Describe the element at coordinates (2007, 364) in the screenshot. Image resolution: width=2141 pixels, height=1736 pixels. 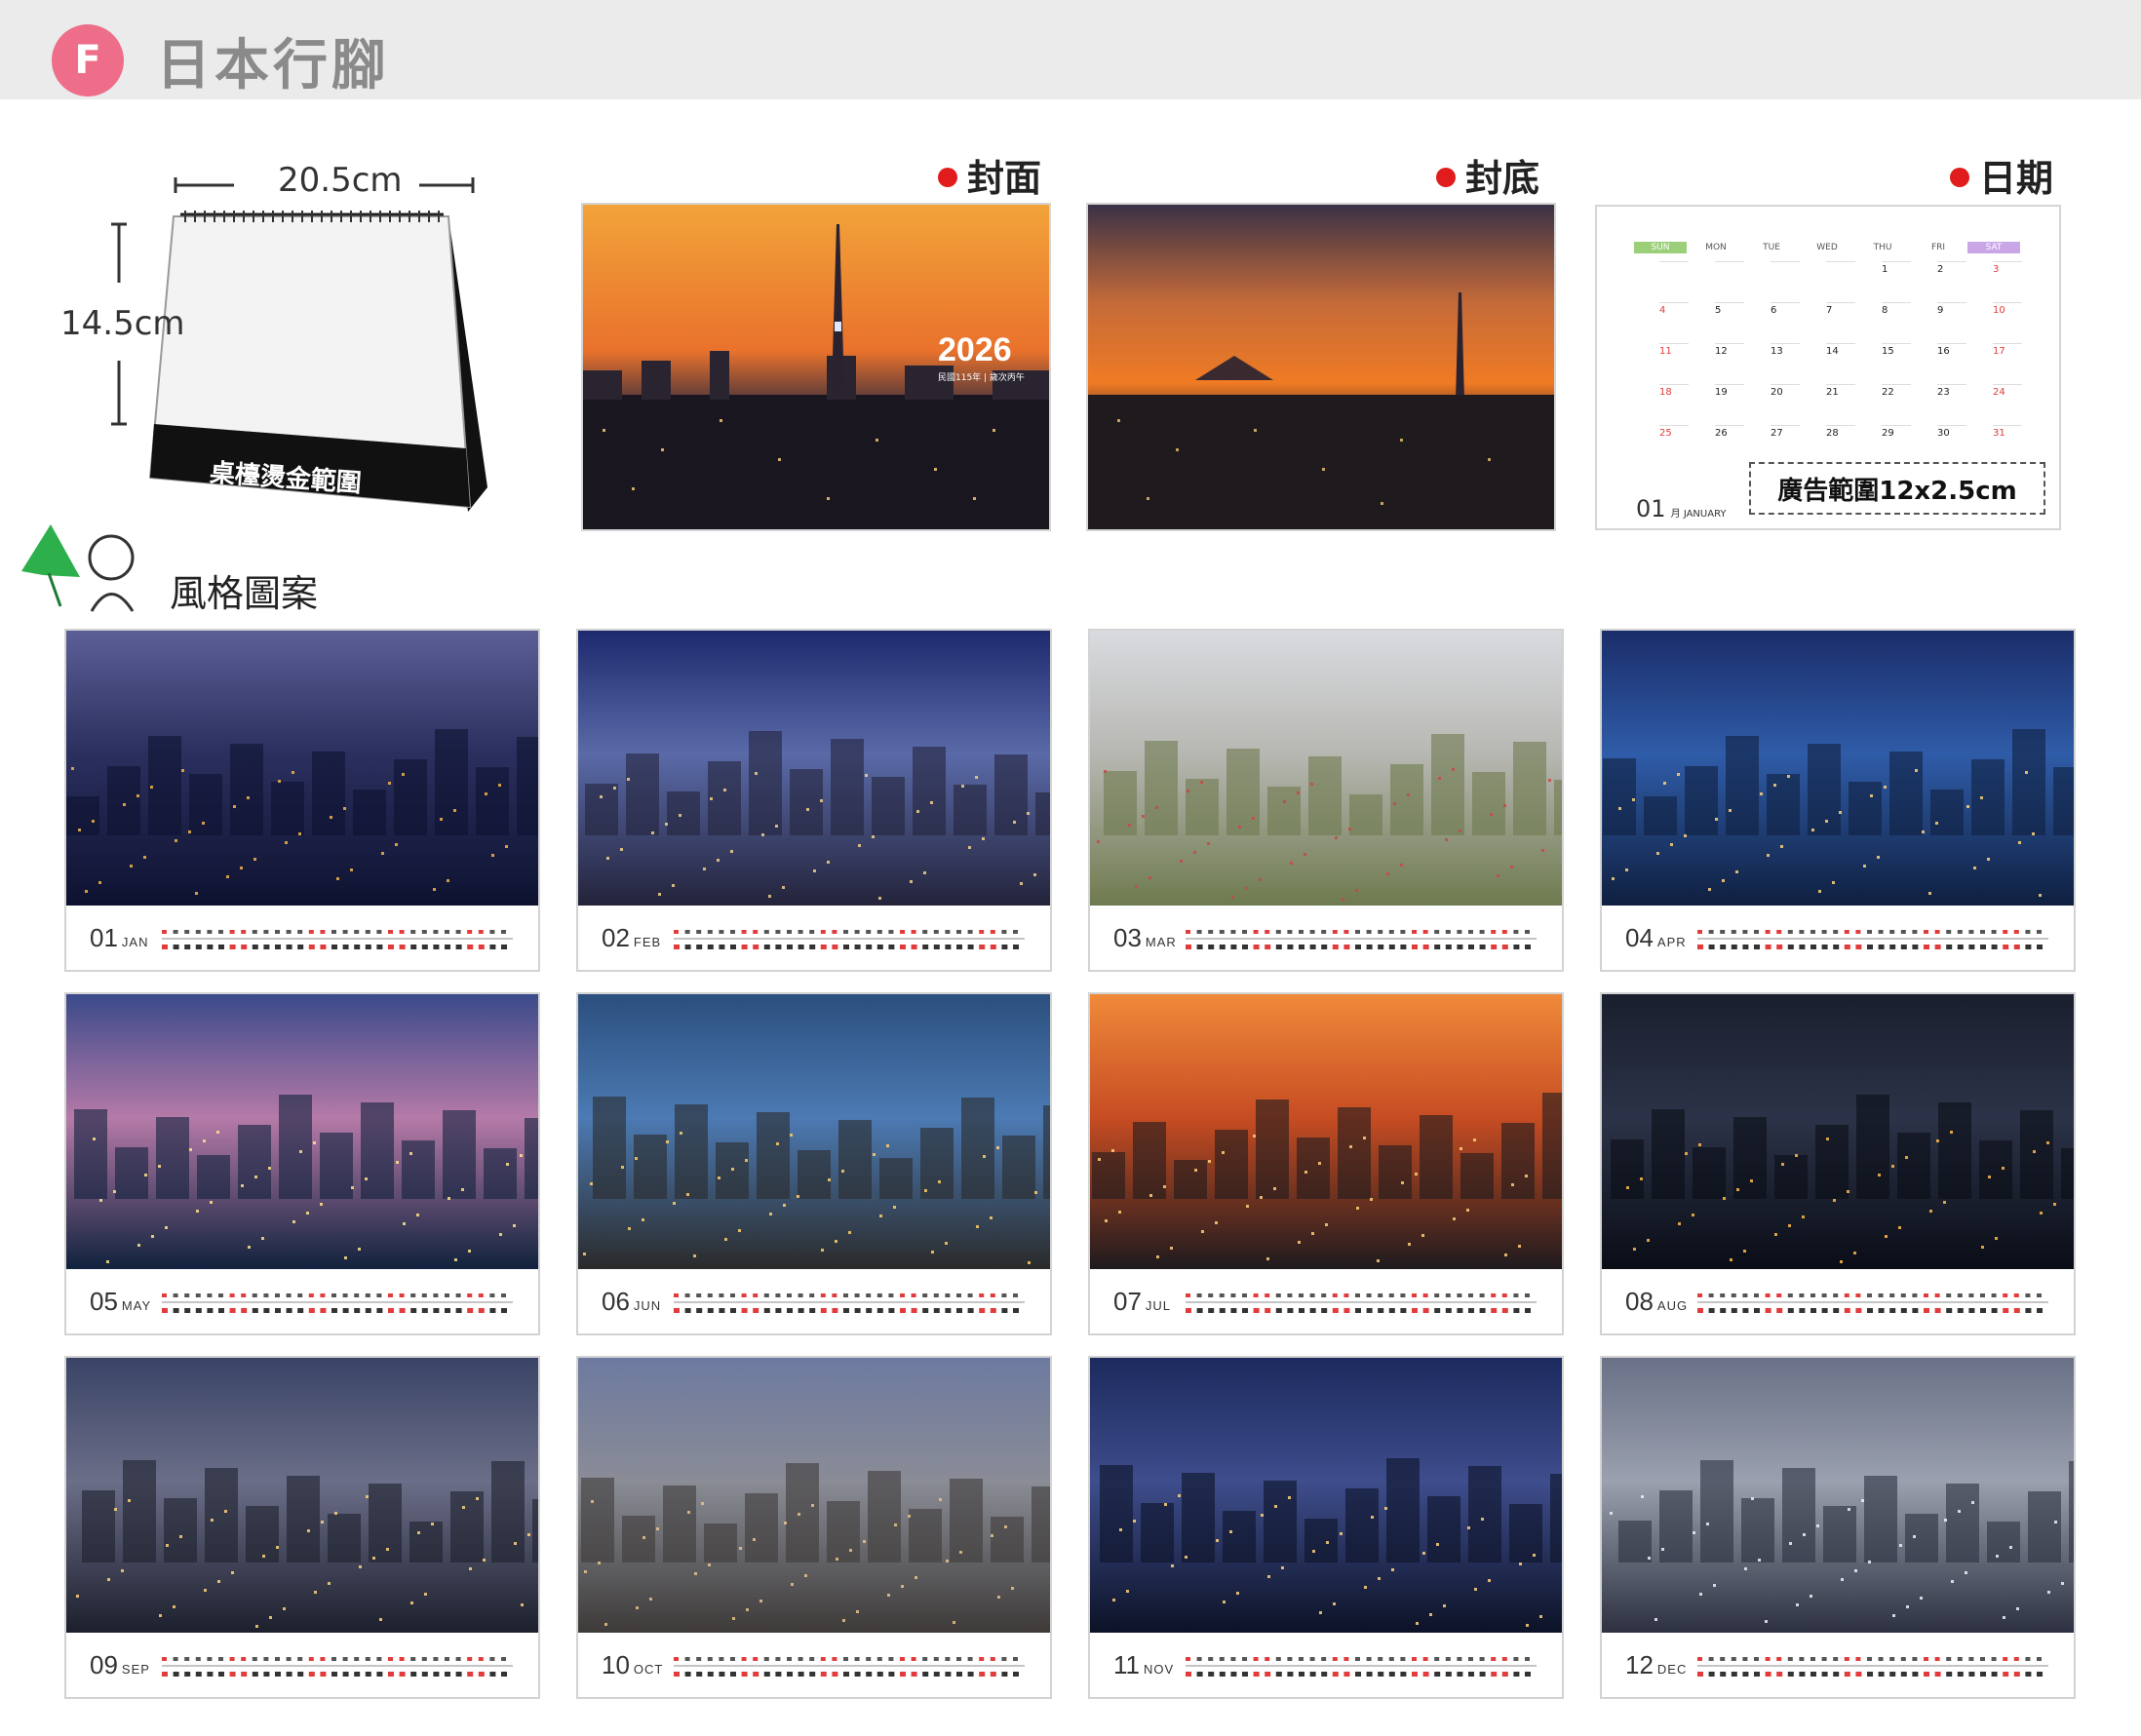
I see `calendar-day: 17` at that location.